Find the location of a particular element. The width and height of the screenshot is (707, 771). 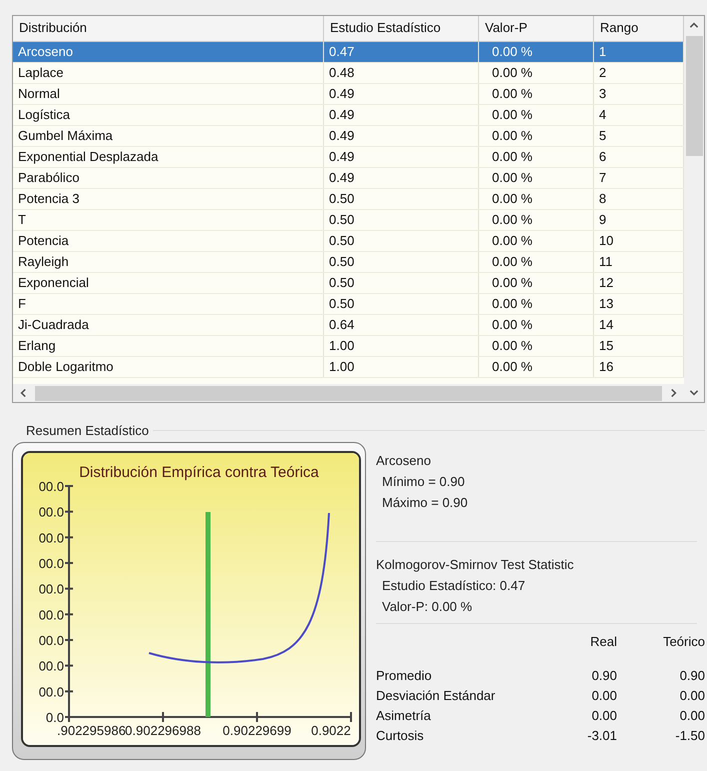

table-cell: 0.48 is located at coordinates (401, 73).